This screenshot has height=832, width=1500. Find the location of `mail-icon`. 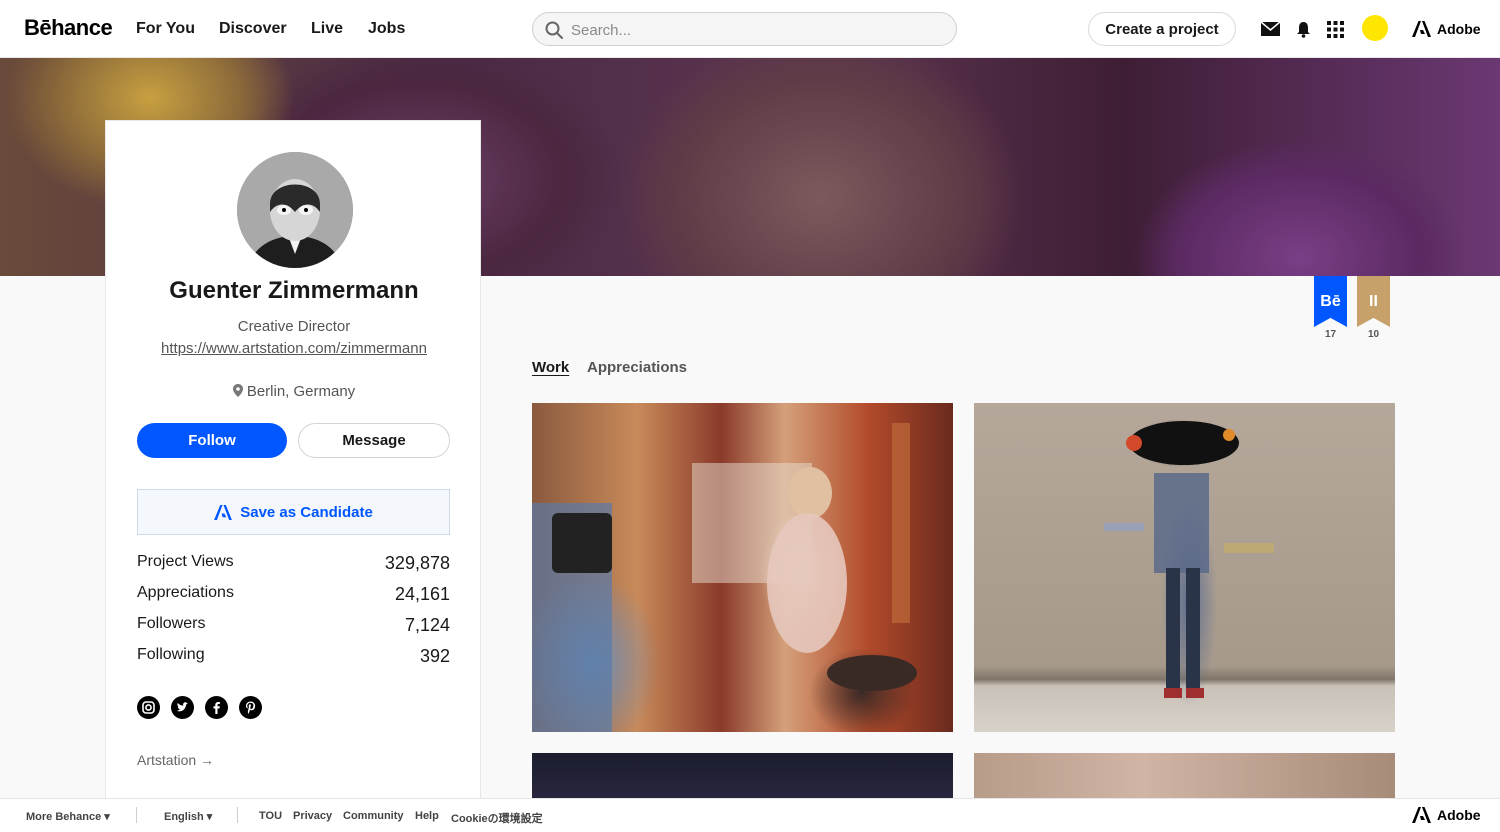

mail-icon is located at coordinates (1270, 29).